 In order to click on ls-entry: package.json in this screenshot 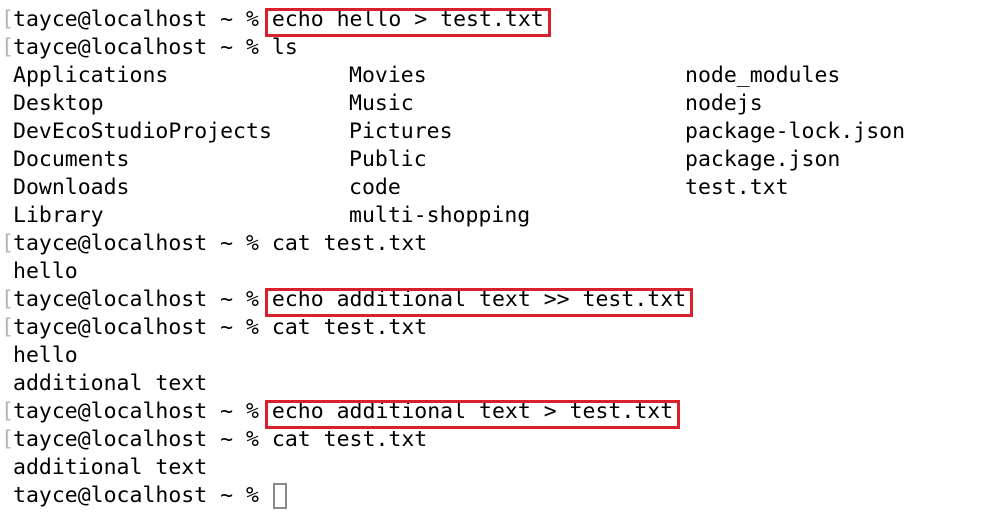, I will do `click(763, 159)`.